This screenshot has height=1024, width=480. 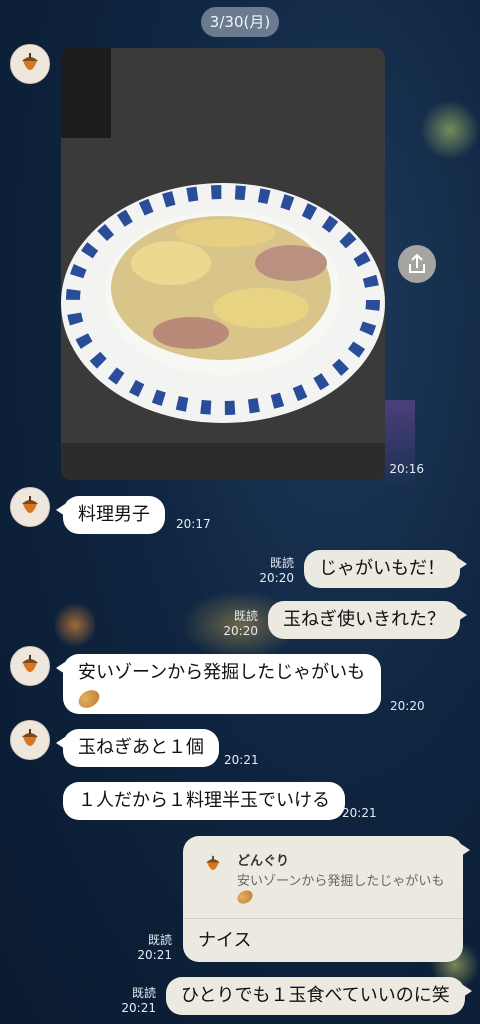 What do you see at coordinates (364, 619) in the screenshot?
I see `message-text: 玉ねぎ使いきれた？` at bounding box center [364, 619].